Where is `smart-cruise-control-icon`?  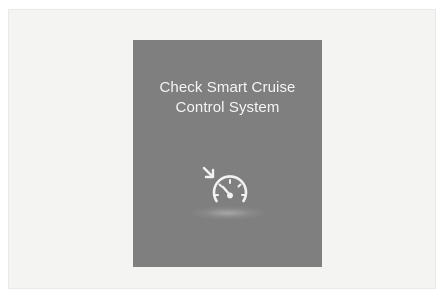 smart-cruise-control-icon is located at coordinates (225, 184).